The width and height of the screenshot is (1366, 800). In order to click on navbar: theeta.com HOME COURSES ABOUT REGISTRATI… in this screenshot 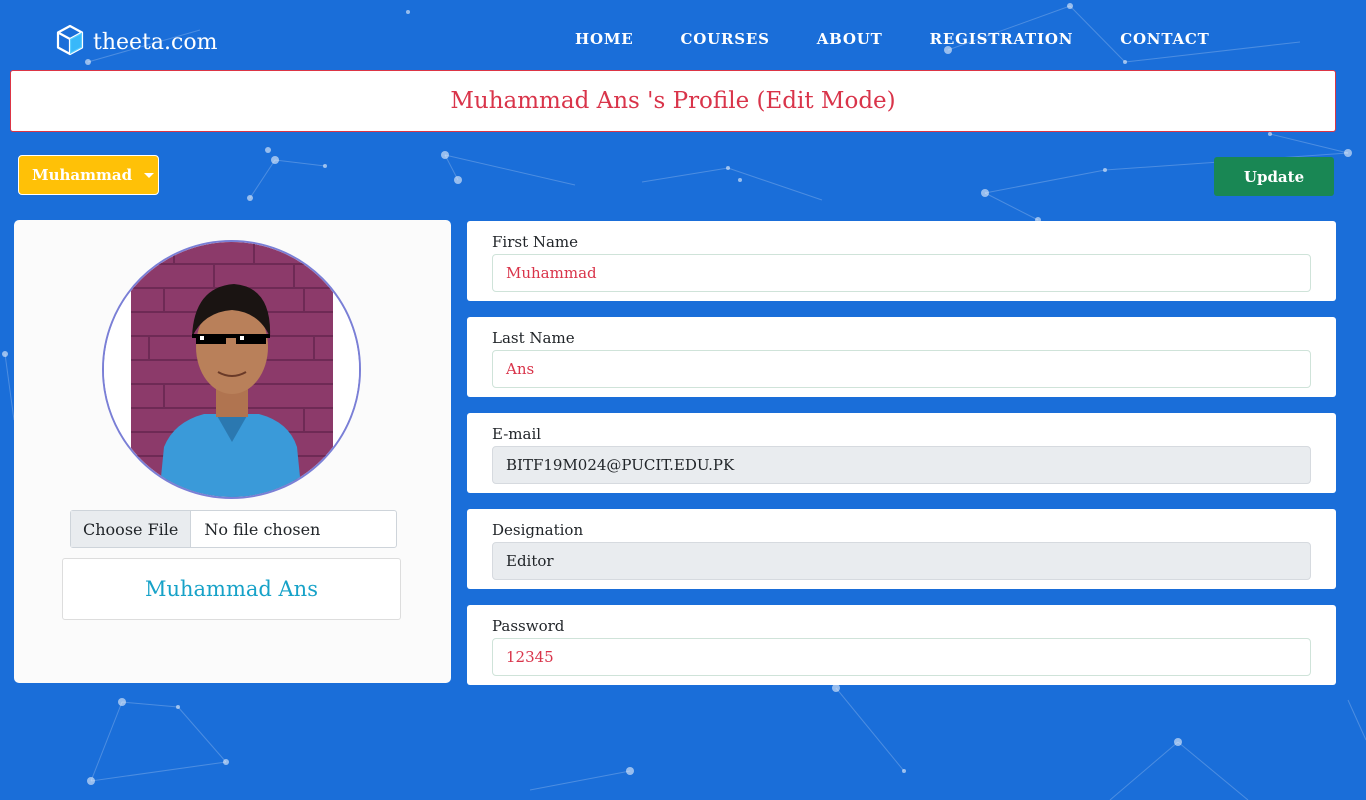, I will do `click(683, 35)`.